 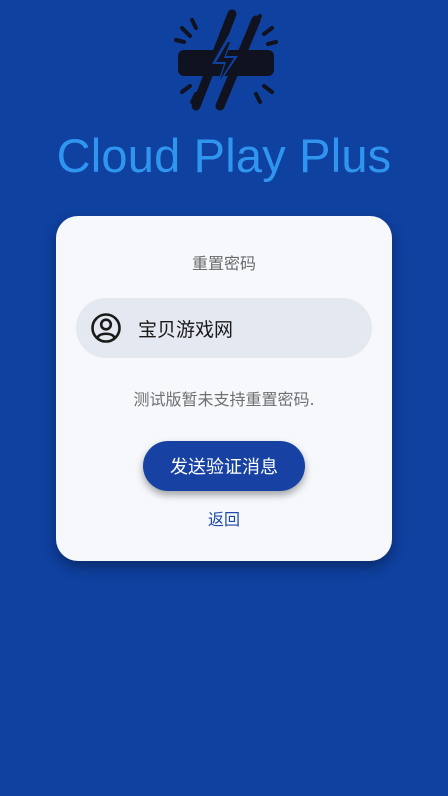 What do you see at coordinates (224, 155) in the screenshot?
I see `app-title: Cloud Play Plus` at bounding box center [224, 155].